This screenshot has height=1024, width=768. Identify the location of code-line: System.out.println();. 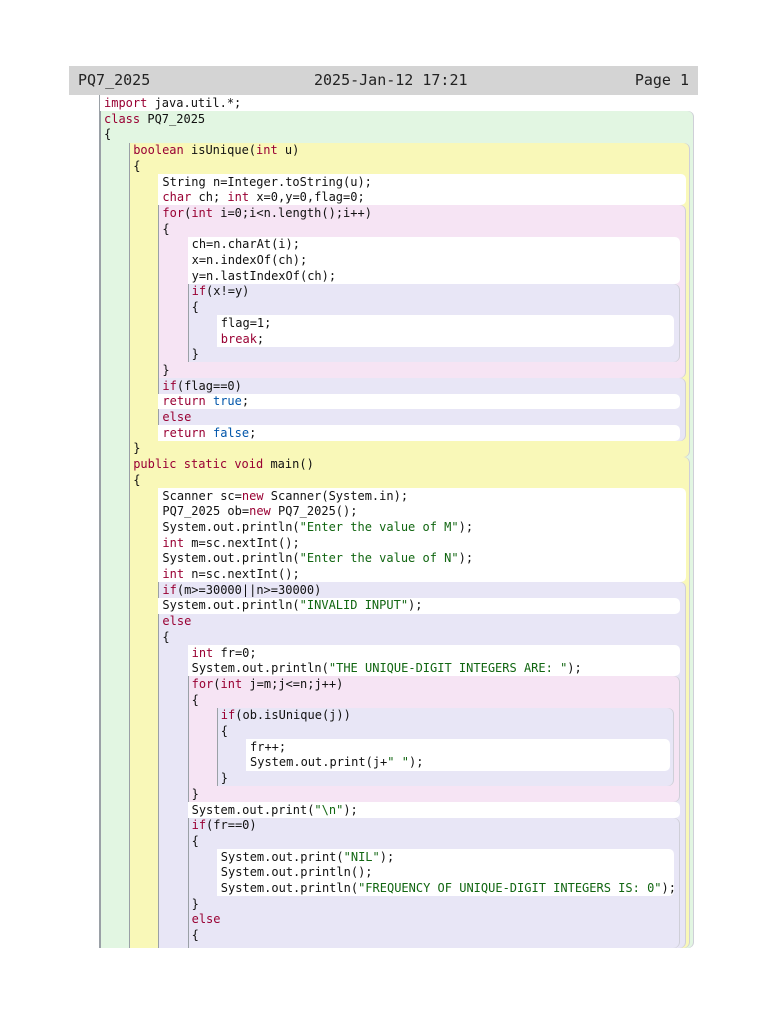
(297, 872).